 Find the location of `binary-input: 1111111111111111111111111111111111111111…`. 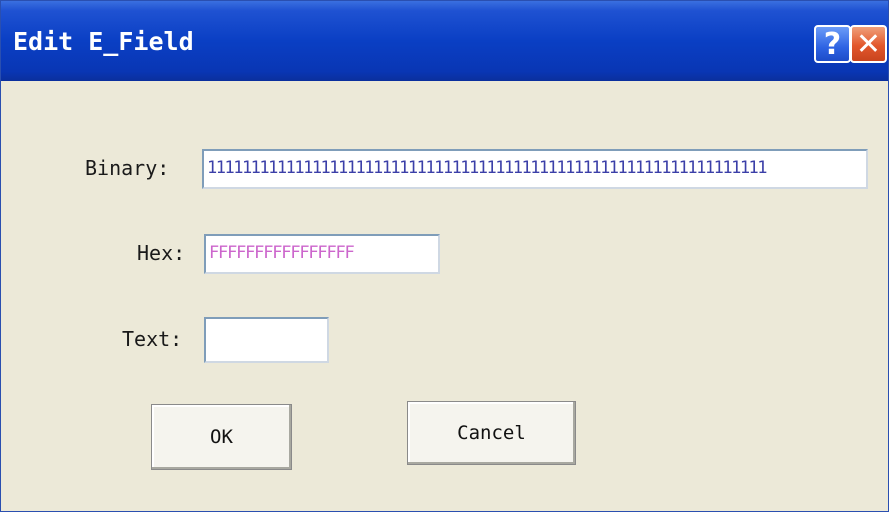

binary-input: 1111111111111111111111111111111111111111… is located at coordinates (535, 169).